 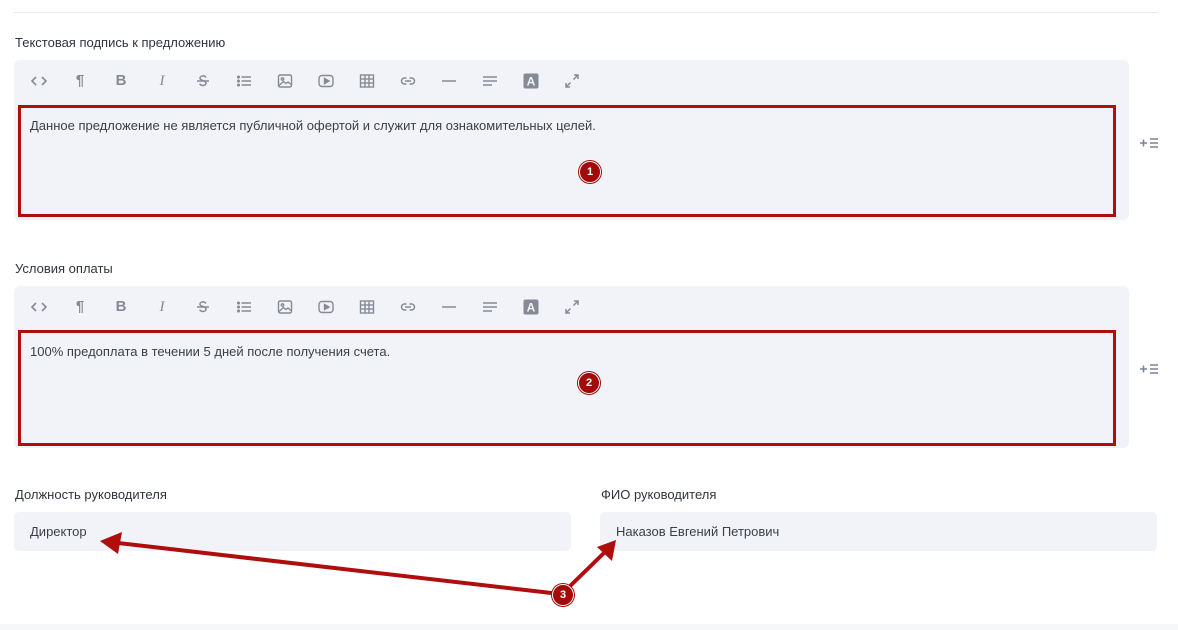 I want to click on arrow-to-name, so click(x=586, y=570).